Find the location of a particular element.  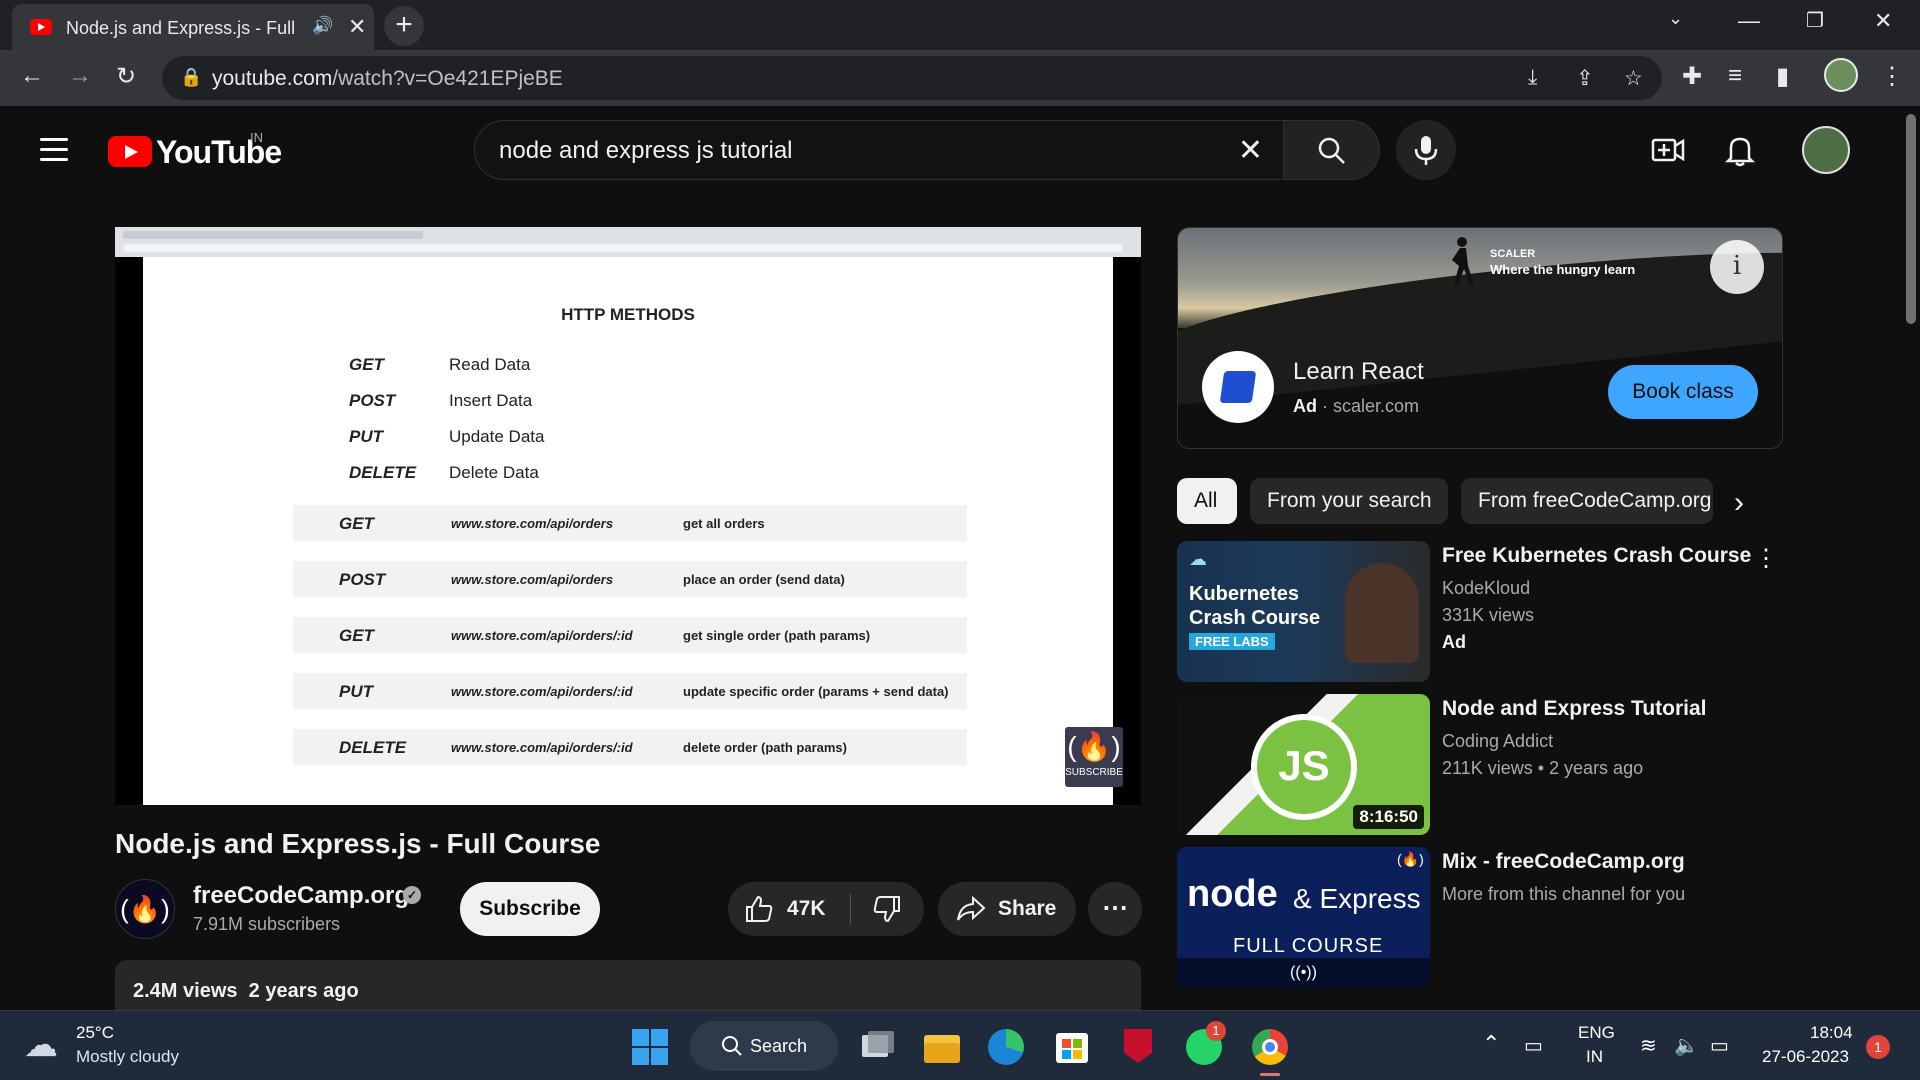

thumb-text: Crash Course is located at coordinates (1255, 618).